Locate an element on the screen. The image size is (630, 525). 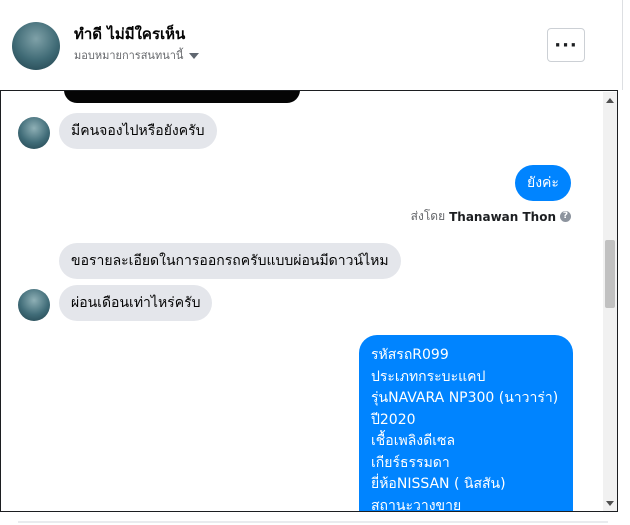
sent-by-name: Thanawan Thon is located at coordinates (502, 216).